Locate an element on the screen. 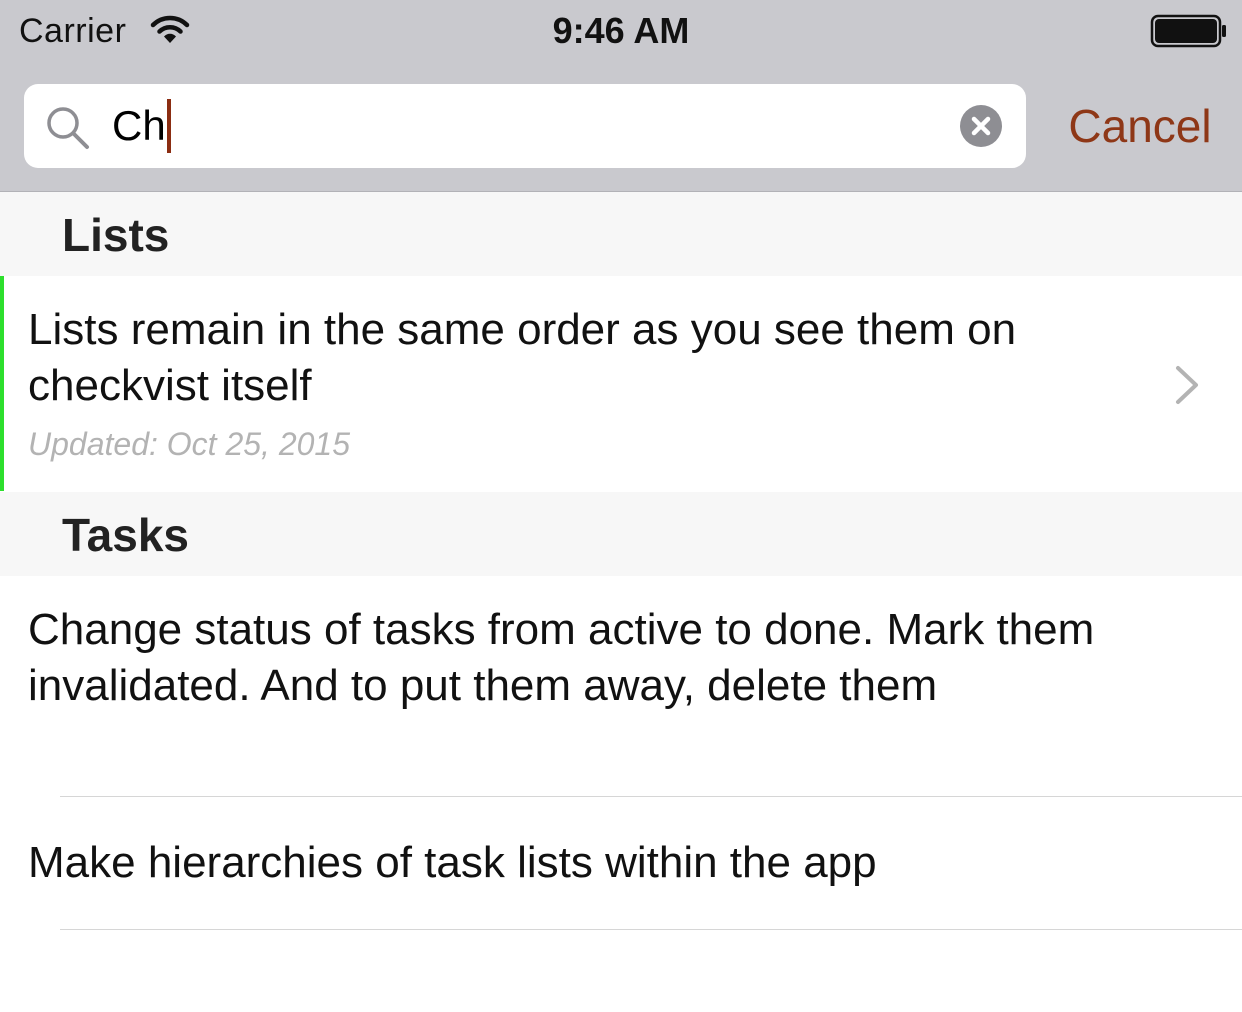 This screenshot has height=1012, width=1242. list-indicator-bar is located at coordinates (2, 383).